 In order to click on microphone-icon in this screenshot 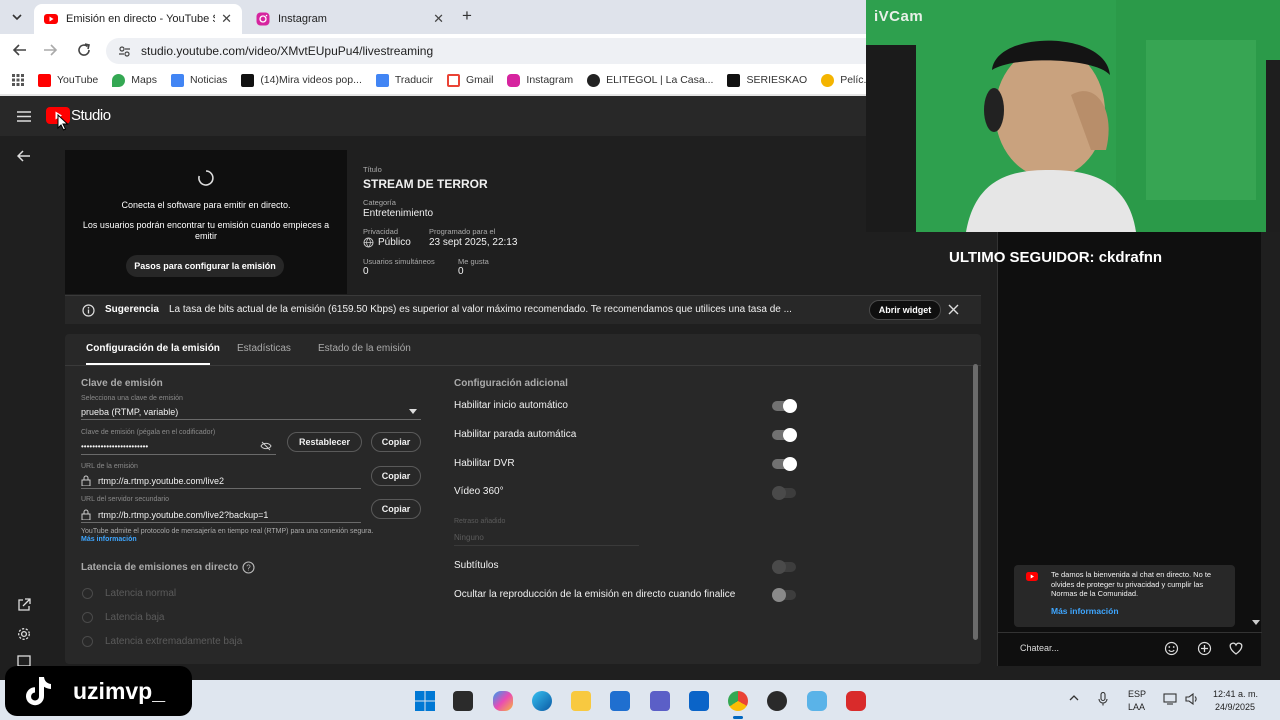, I will do `click(1103, 699)`.